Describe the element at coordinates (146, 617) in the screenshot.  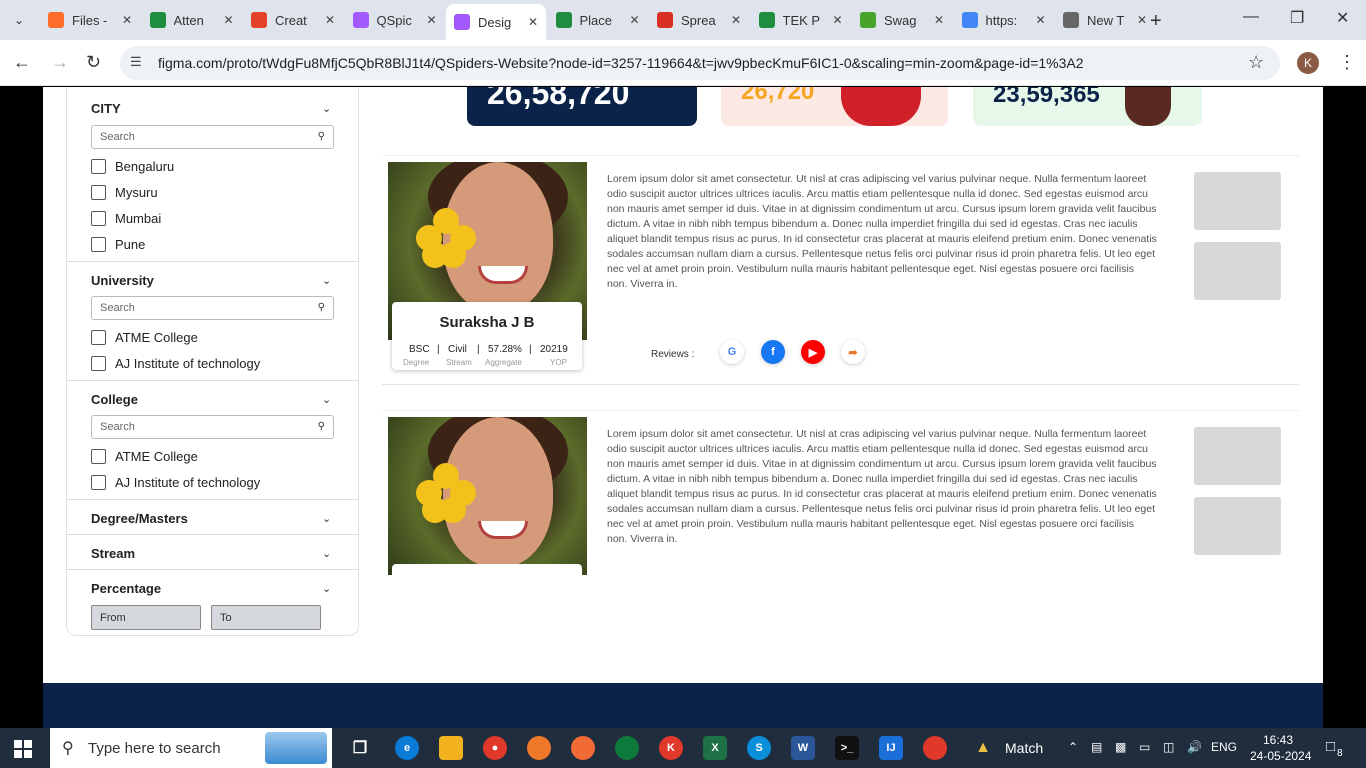
I see `percentage-from-input: From` at that location.